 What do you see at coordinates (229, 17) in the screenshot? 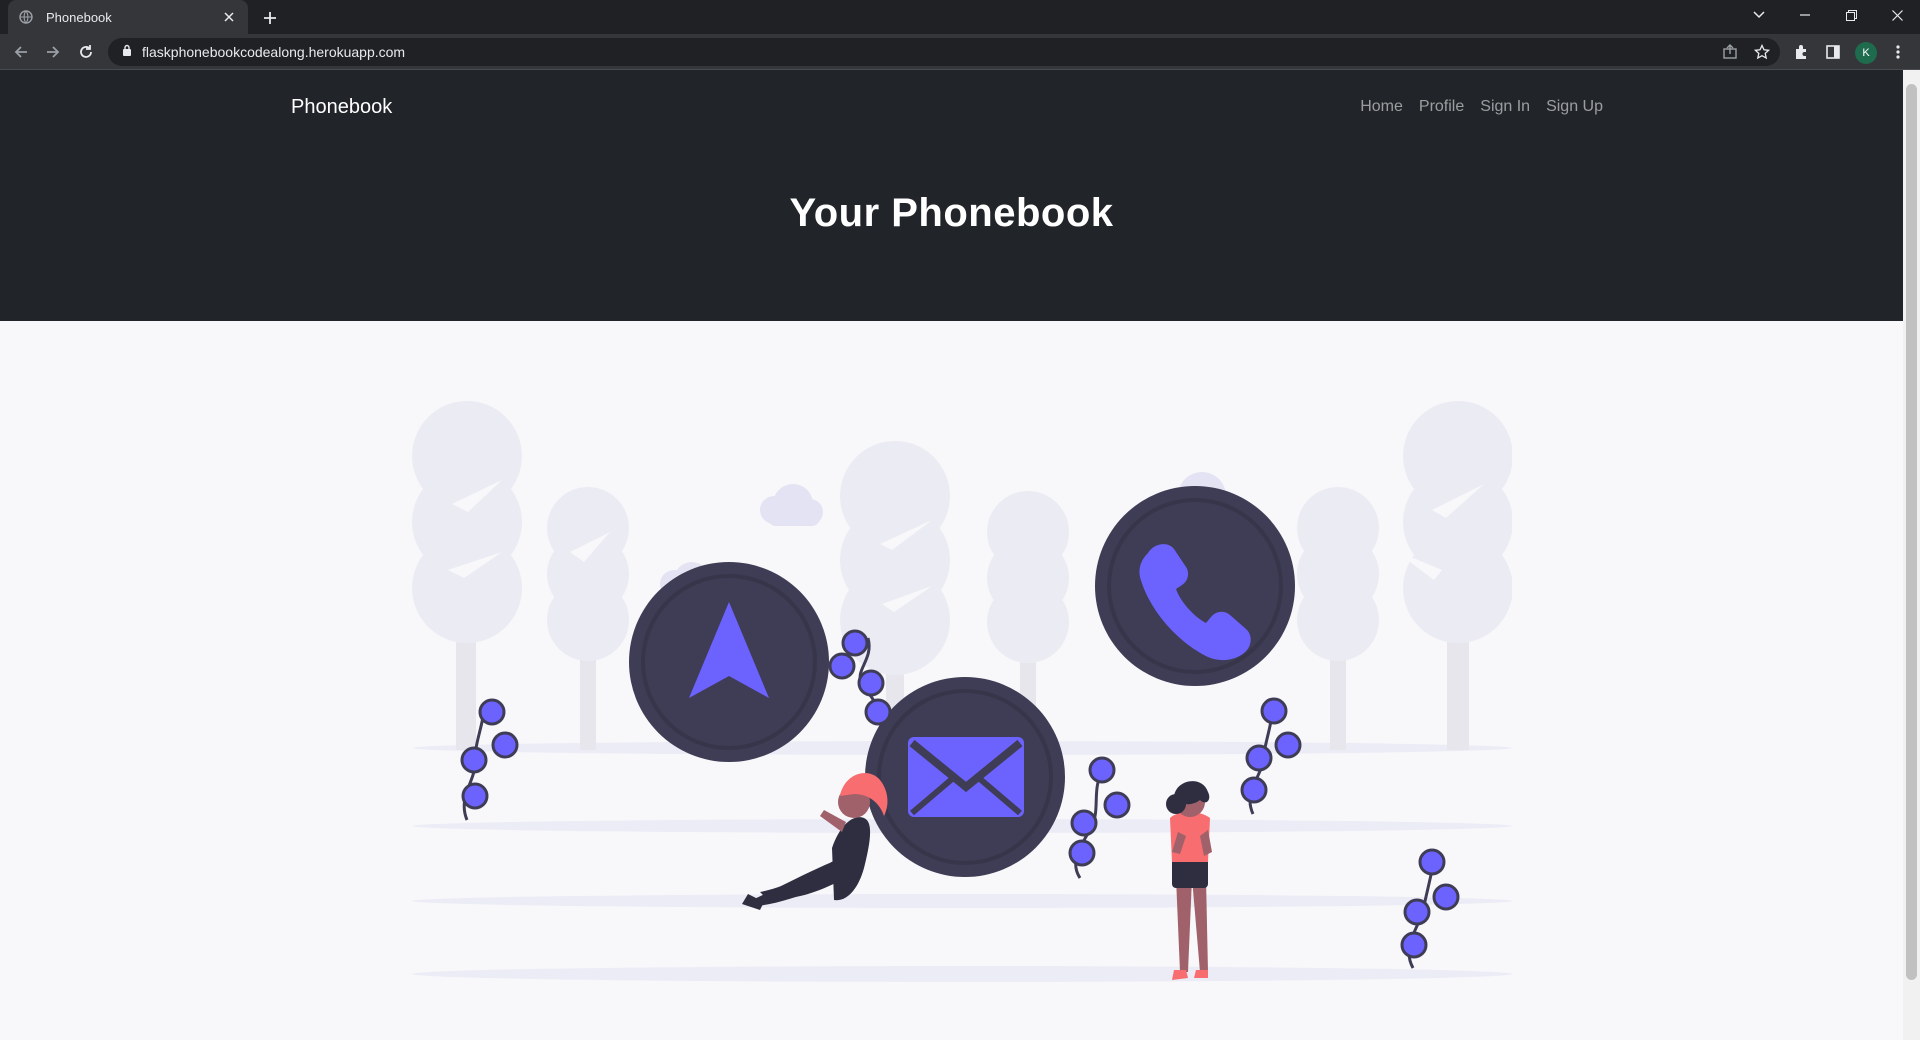
I see `close-tab-icon` at bounding box center [229, 17].